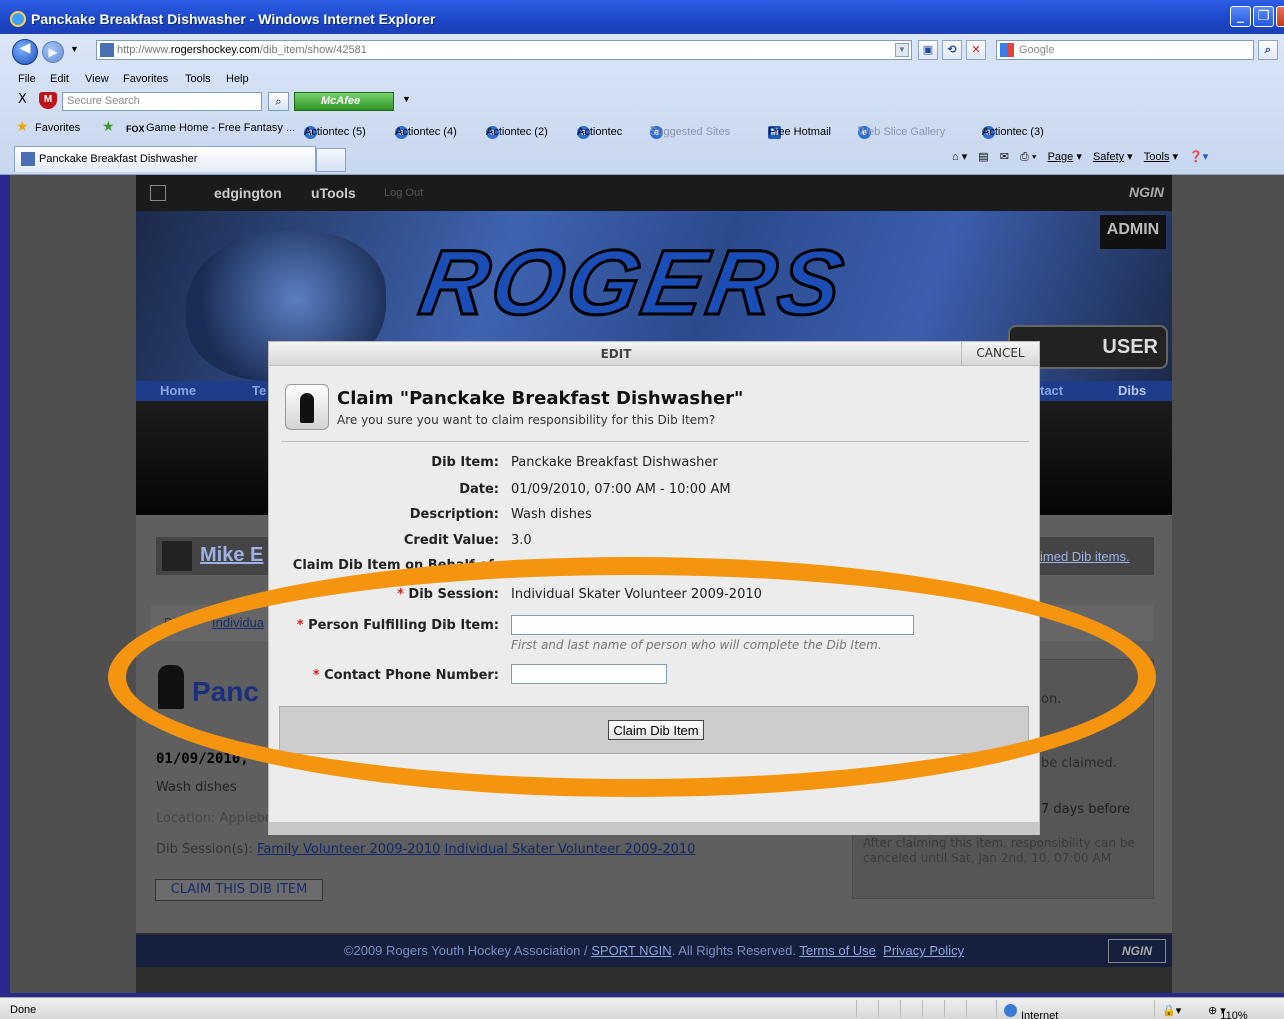 The width and height of the screenshot is (1284, 1019). What do you see at coordinates (1171, 1010) in the screenshot?
I see `protected-mode-icon: 🔒▾` at bounding box center [1171, 1010].